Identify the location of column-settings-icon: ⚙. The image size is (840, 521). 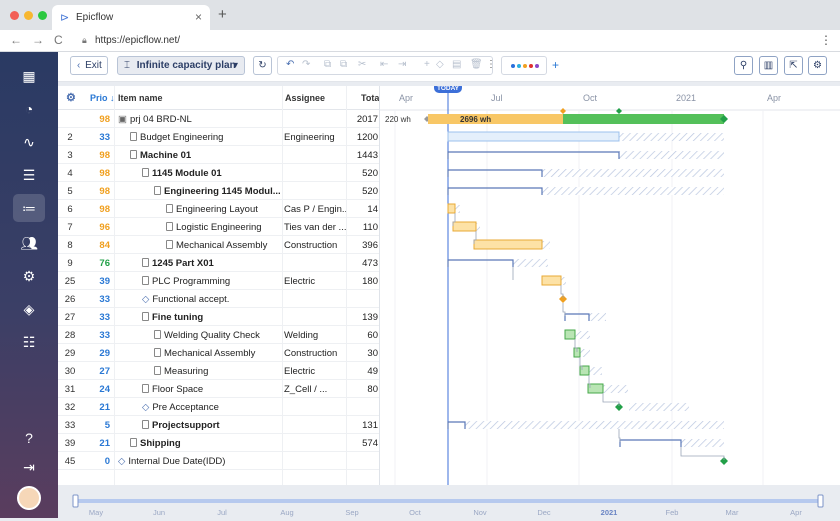
(71, 97).